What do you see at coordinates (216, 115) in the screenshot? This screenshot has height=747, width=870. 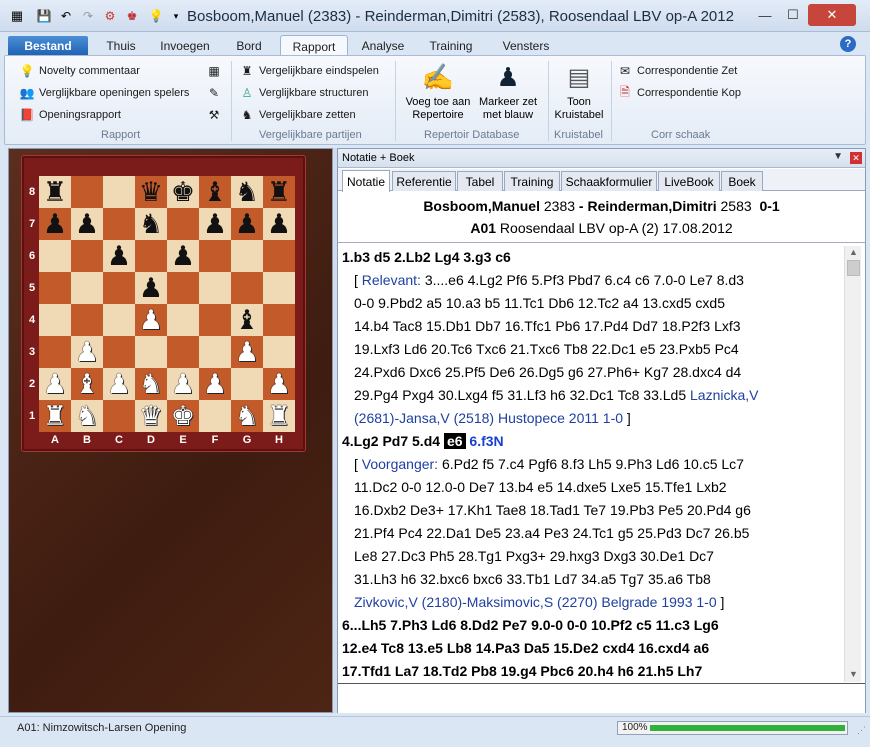 I see `hammer-small-button: ⚒` at bounding box center [216, 115].